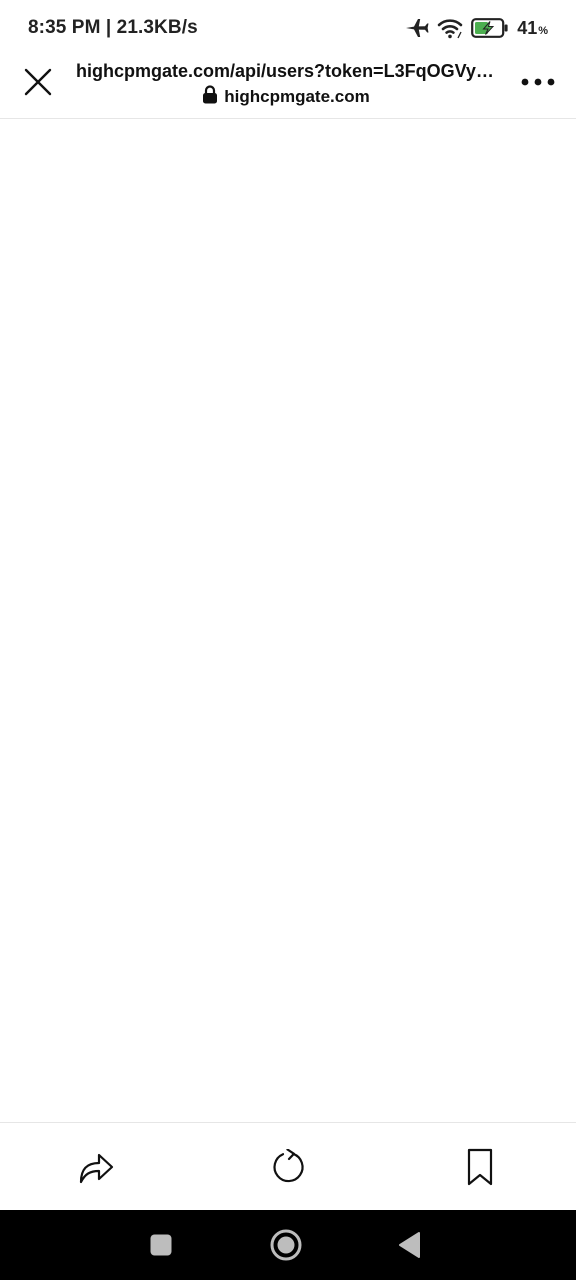  I want to click on more-options-button, so click(538, 82).